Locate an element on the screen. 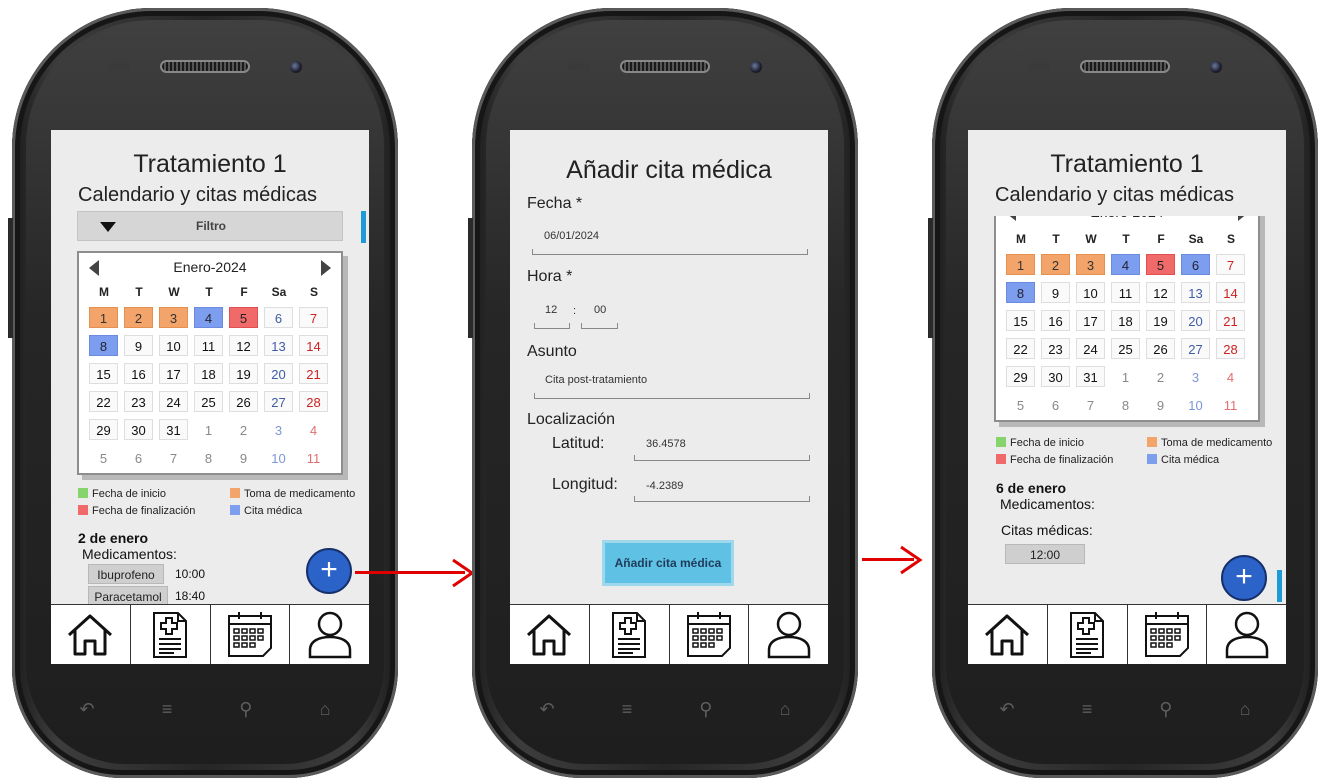 The image size is (1334, 784). appointment-chip: 12:00 is located at coordinates (1045, 554).